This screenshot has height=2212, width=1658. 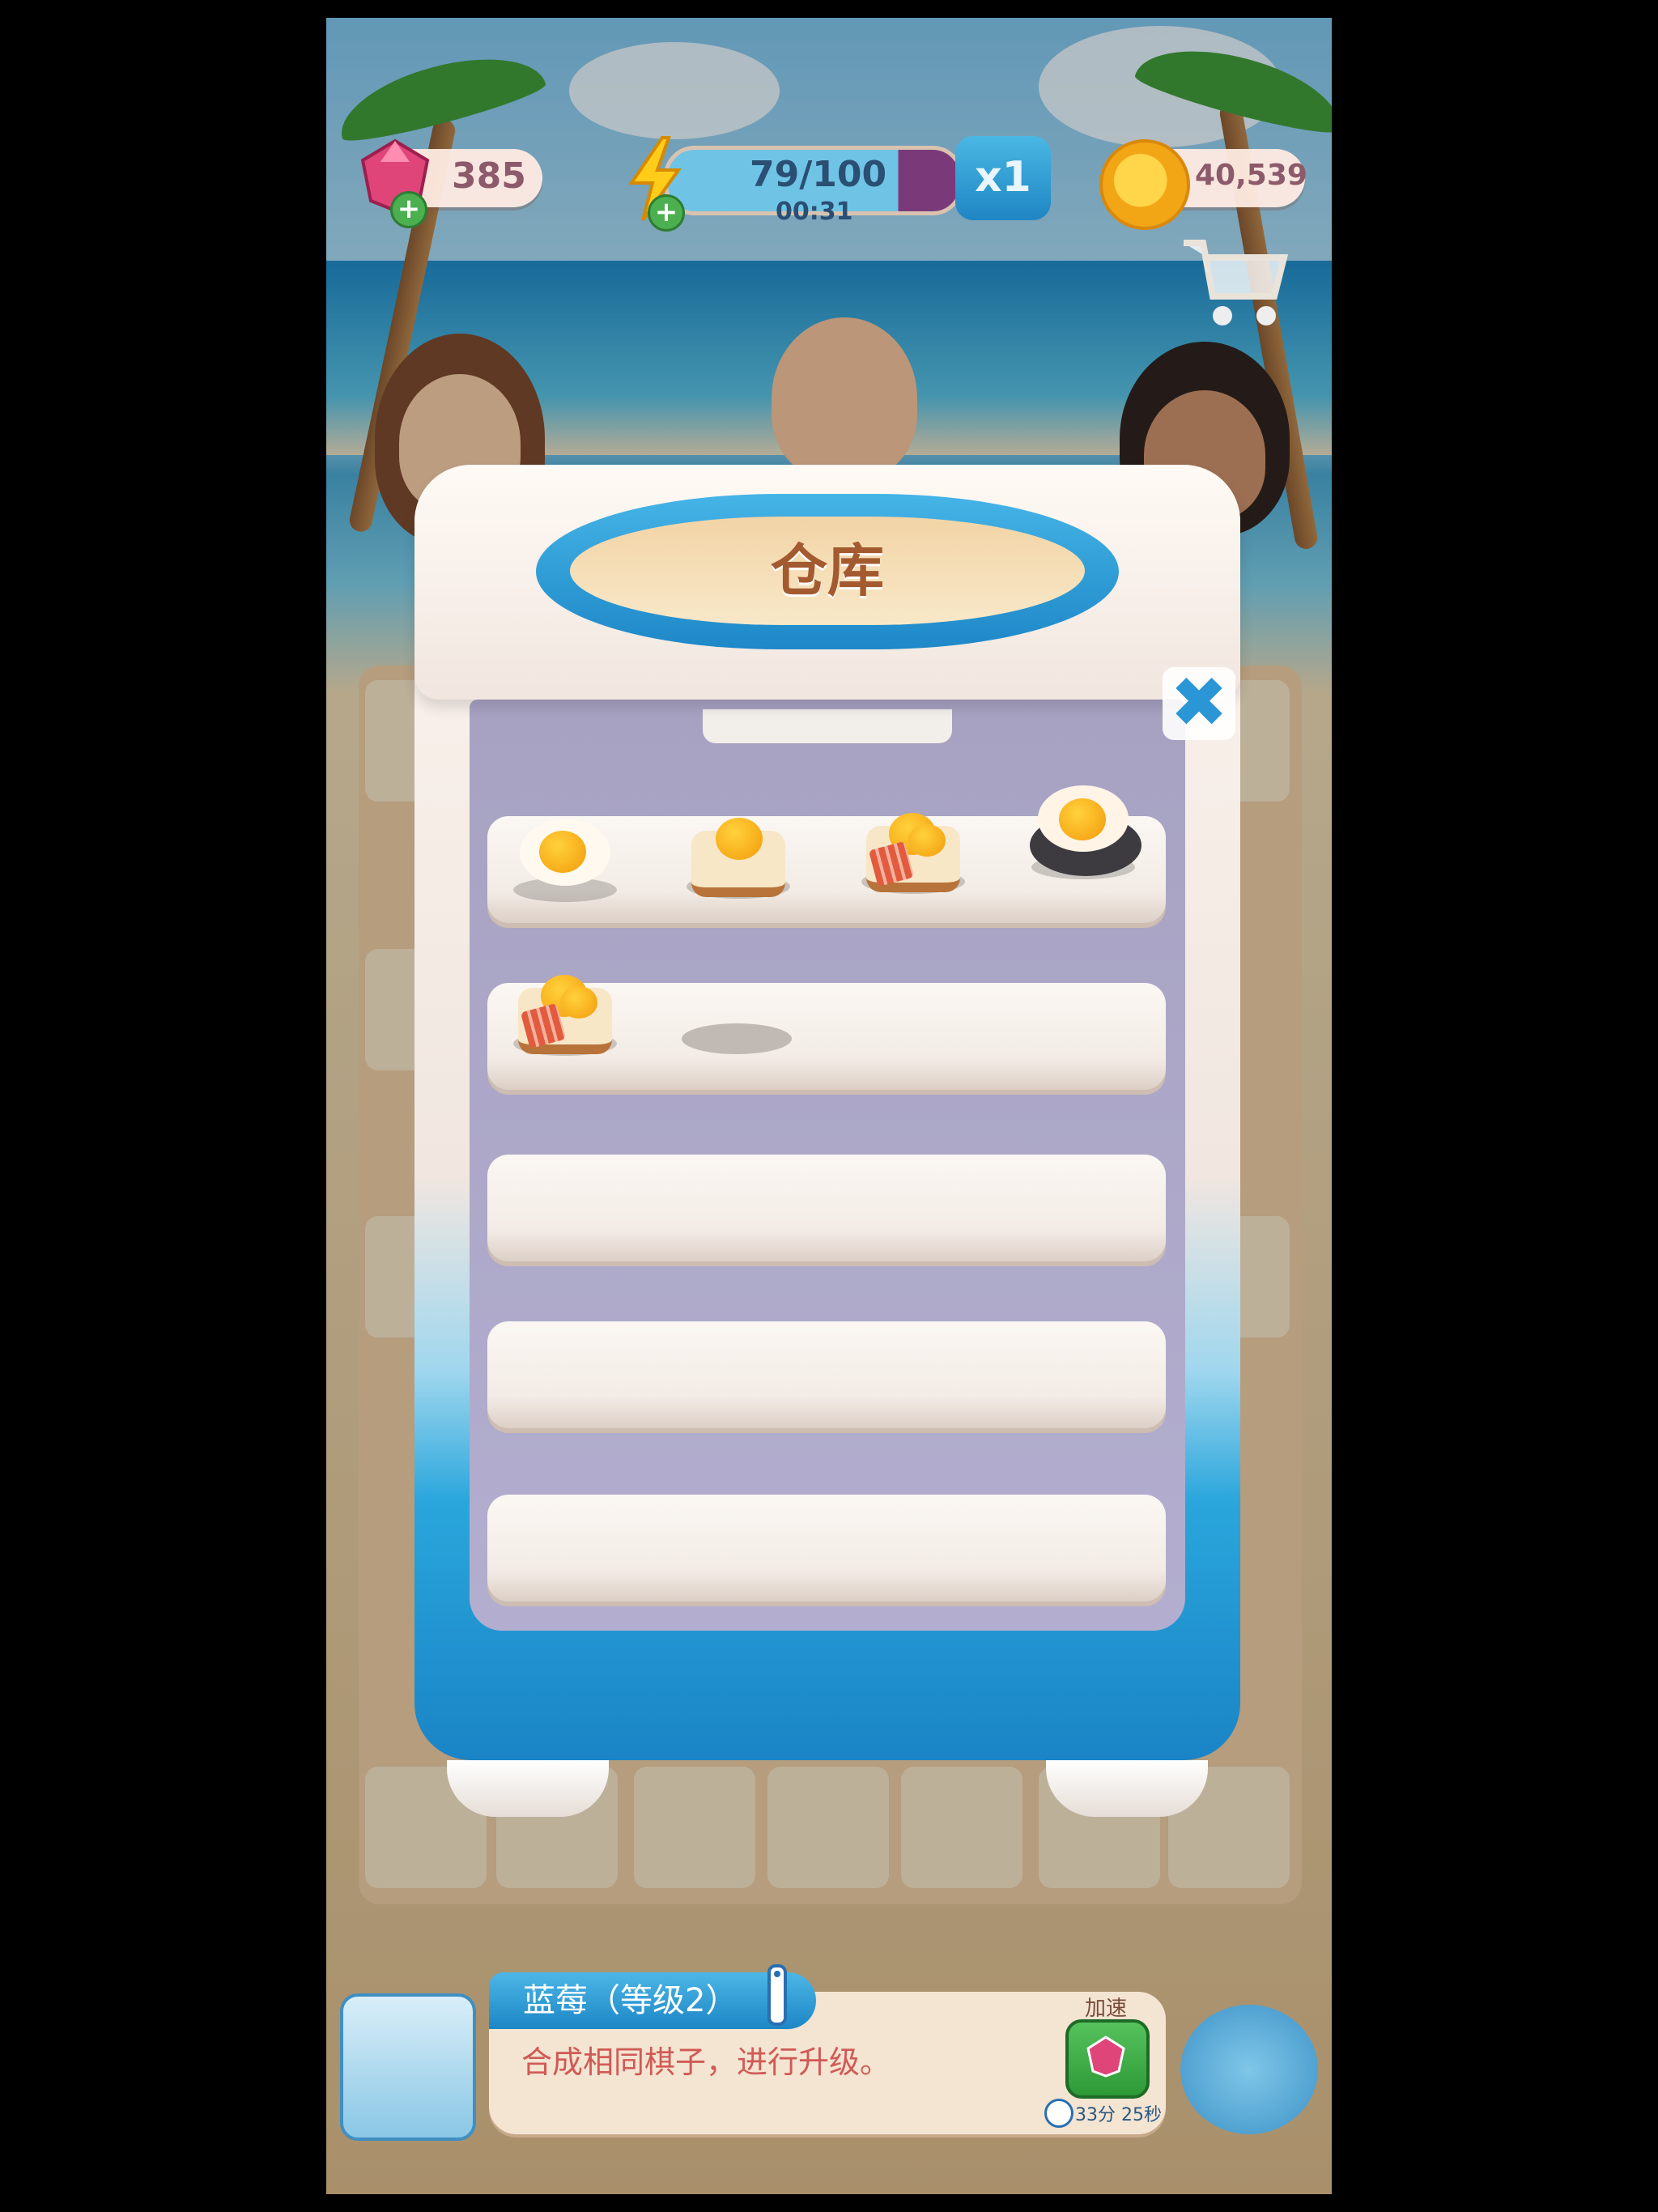 I want to click on shop-cart-icon, so click(x=1235, y=284).